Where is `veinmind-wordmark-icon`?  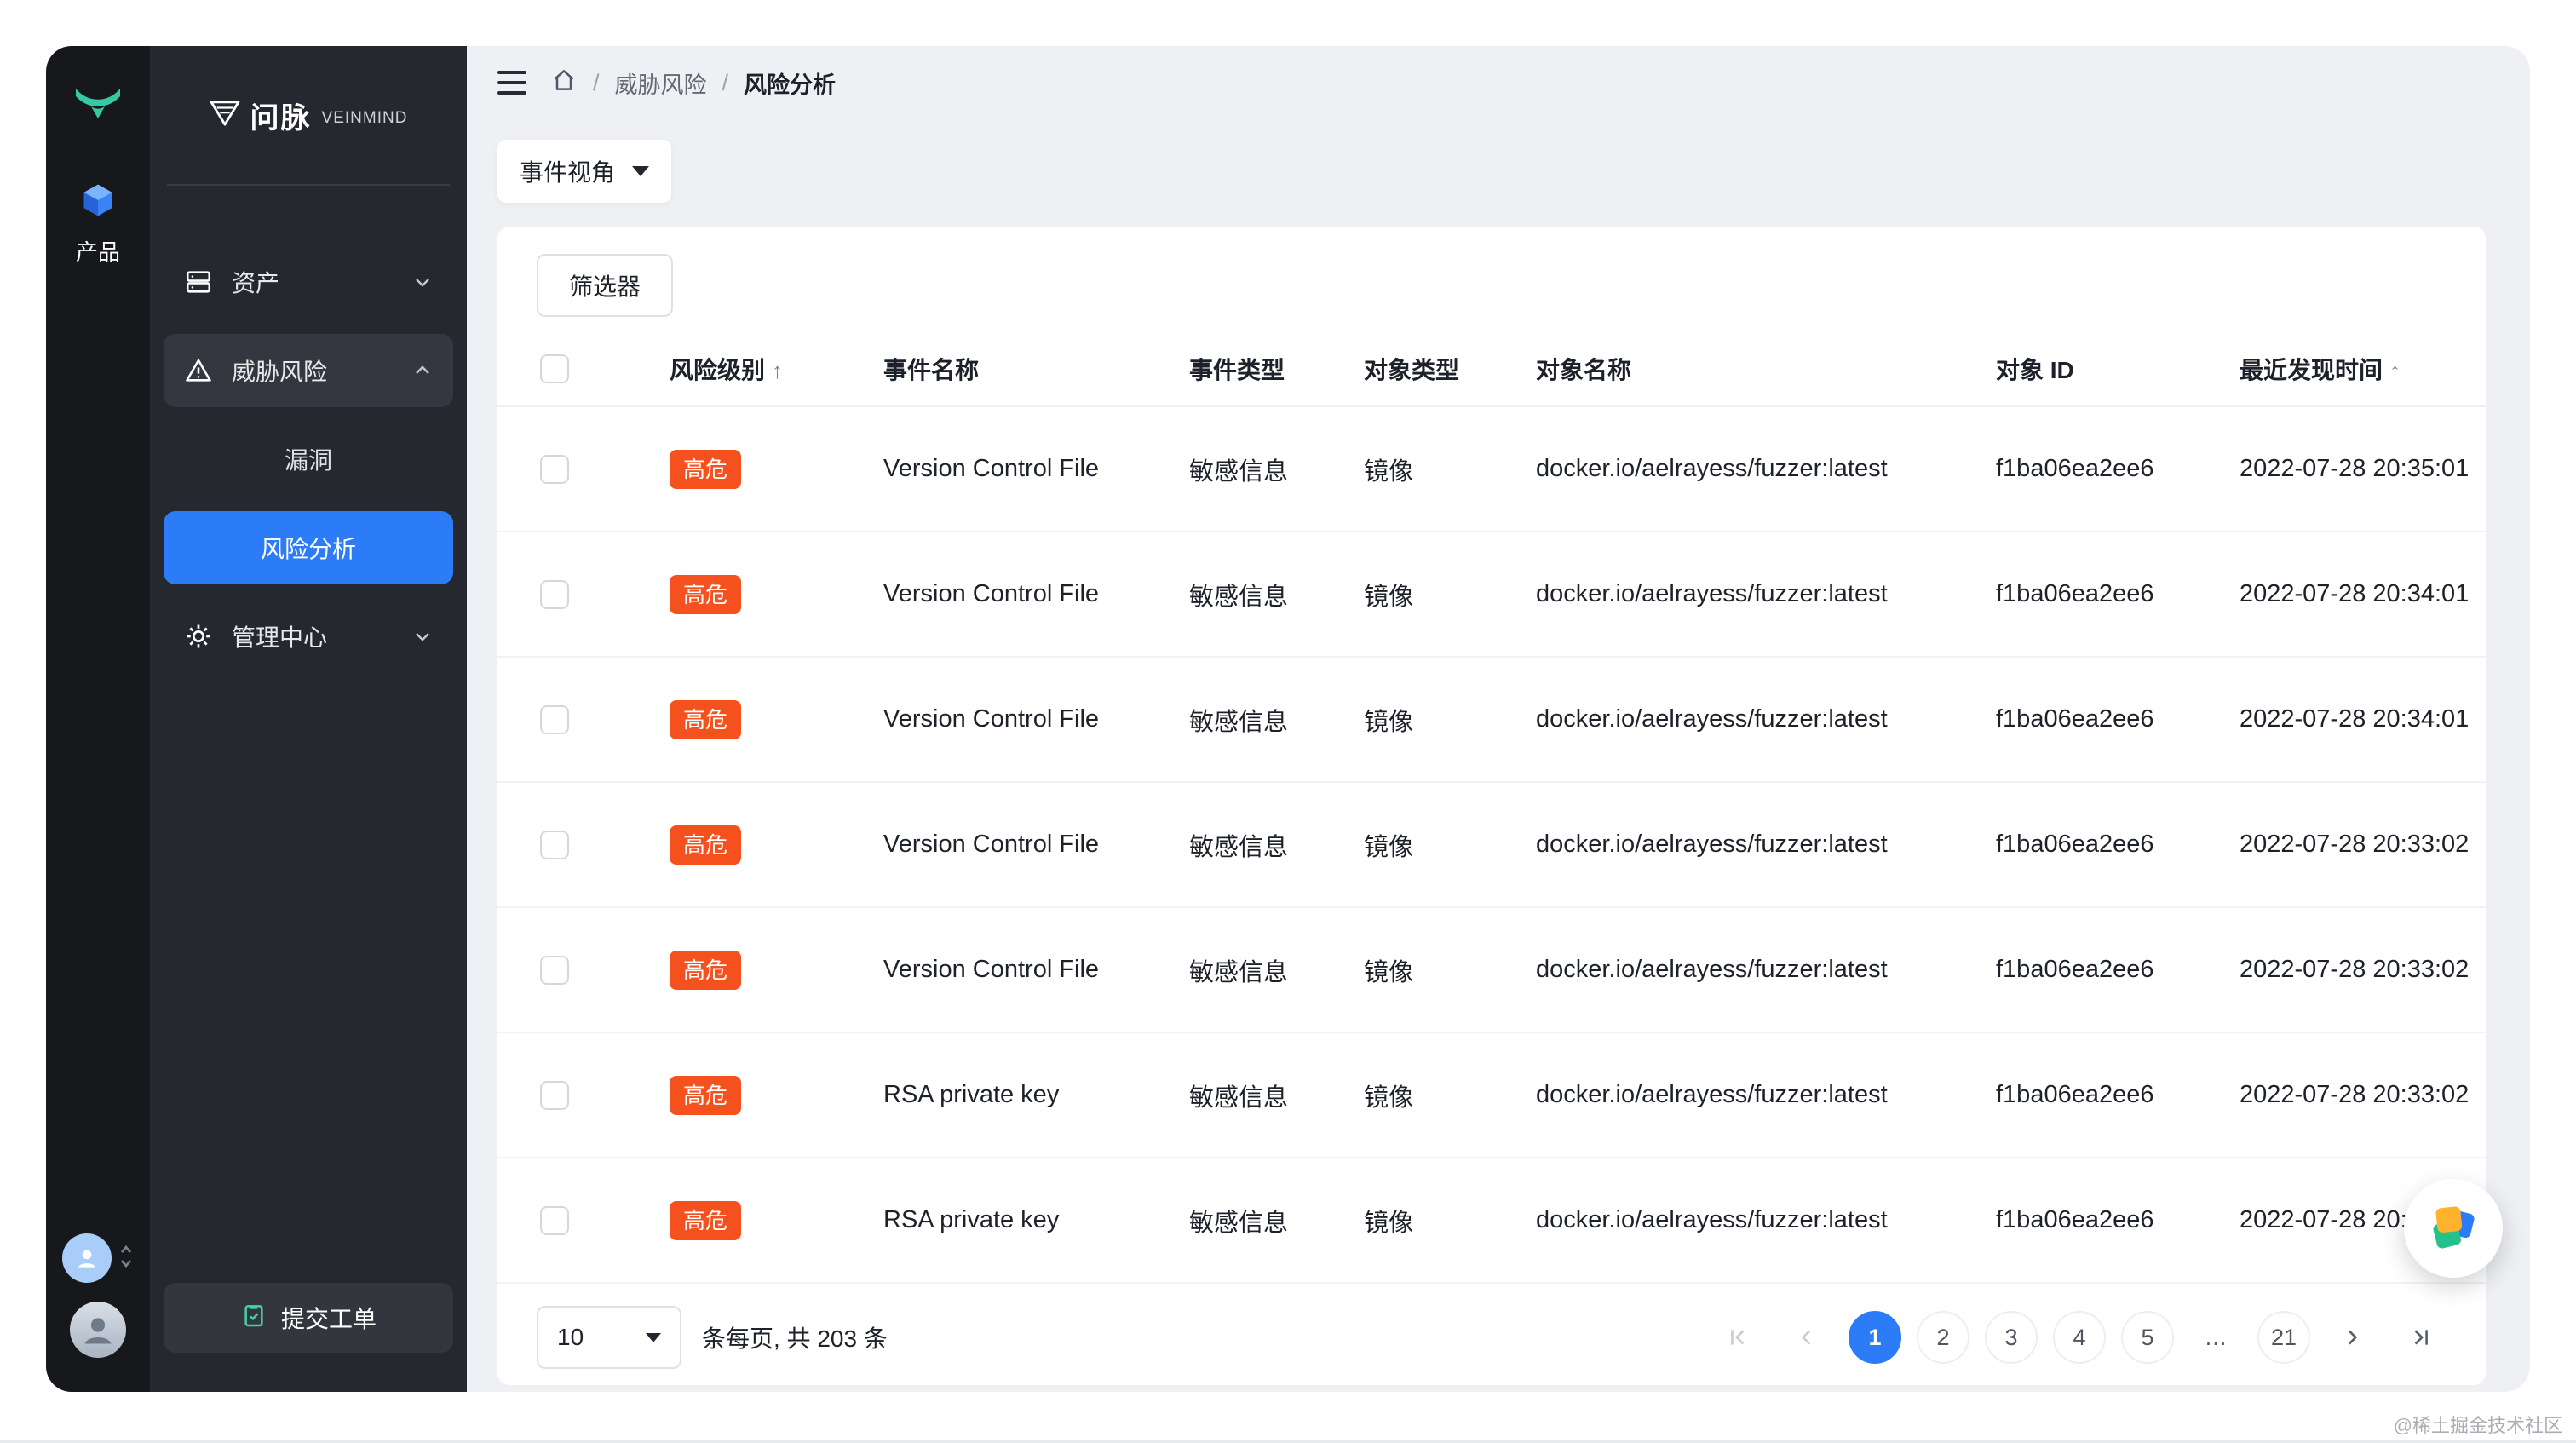
veinmind-wordmark-icon is located at coordinates (225, 115).